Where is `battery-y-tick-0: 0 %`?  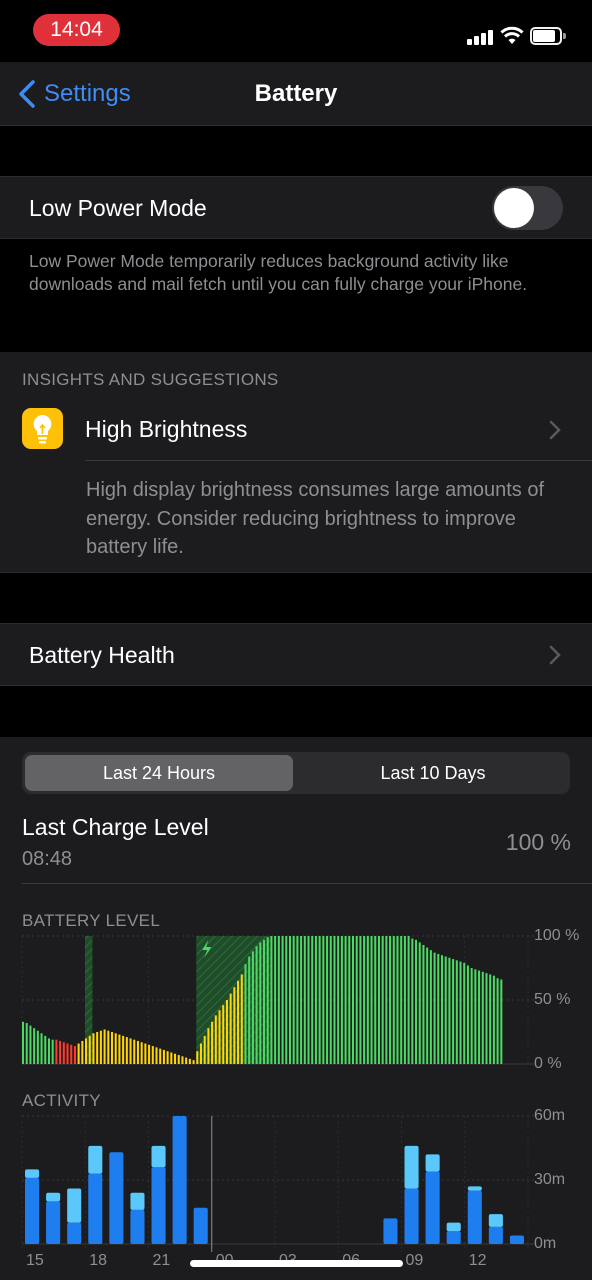
battery-y-tick-0: 0 % is located at coordinates (548, 1063).